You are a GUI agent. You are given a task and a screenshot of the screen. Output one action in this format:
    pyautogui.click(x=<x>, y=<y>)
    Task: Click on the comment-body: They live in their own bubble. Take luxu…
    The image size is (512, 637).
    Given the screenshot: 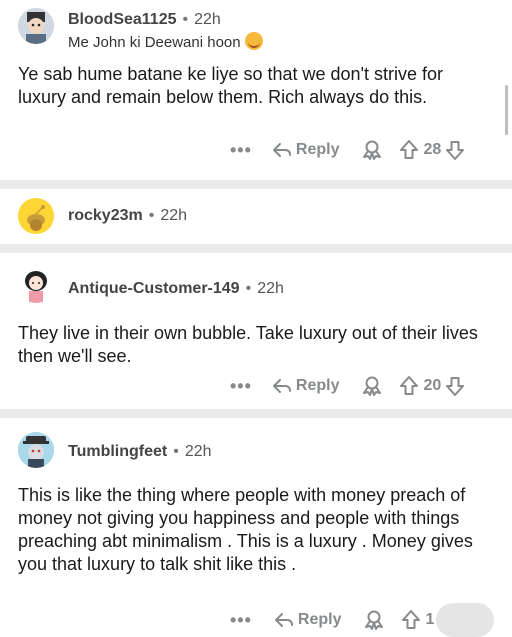 What is the action you would take?
    pyautogui.click(x=248, y=344)
    